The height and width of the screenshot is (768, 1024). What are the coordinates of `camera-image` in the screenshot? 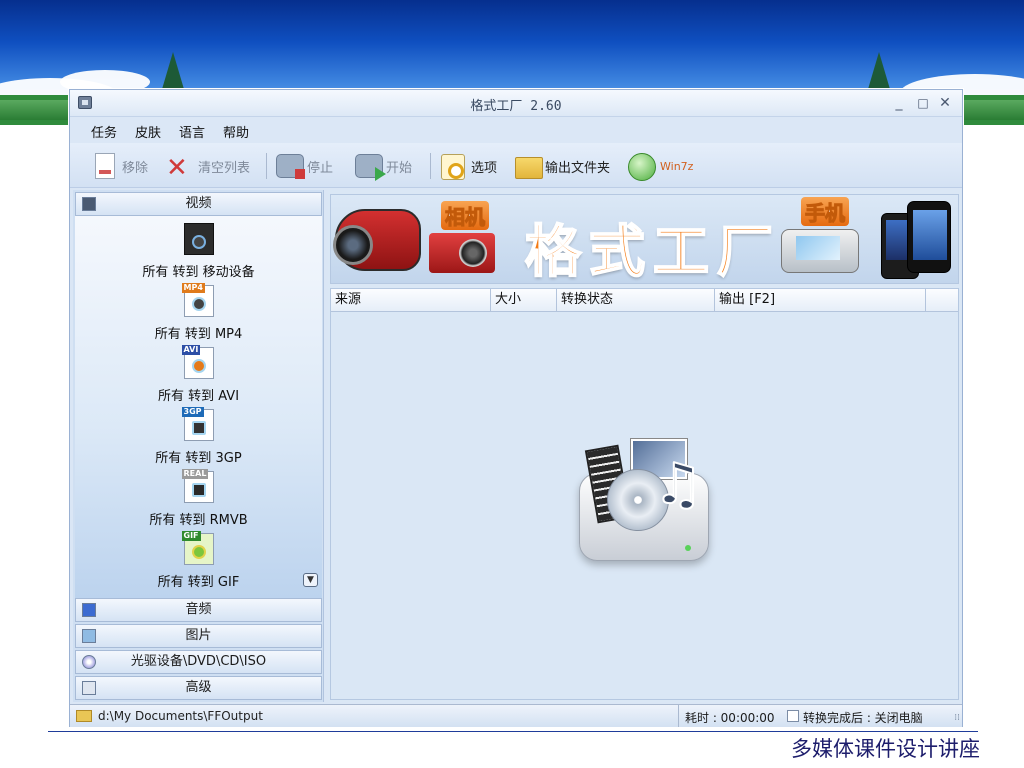 It's located at (462, 253).